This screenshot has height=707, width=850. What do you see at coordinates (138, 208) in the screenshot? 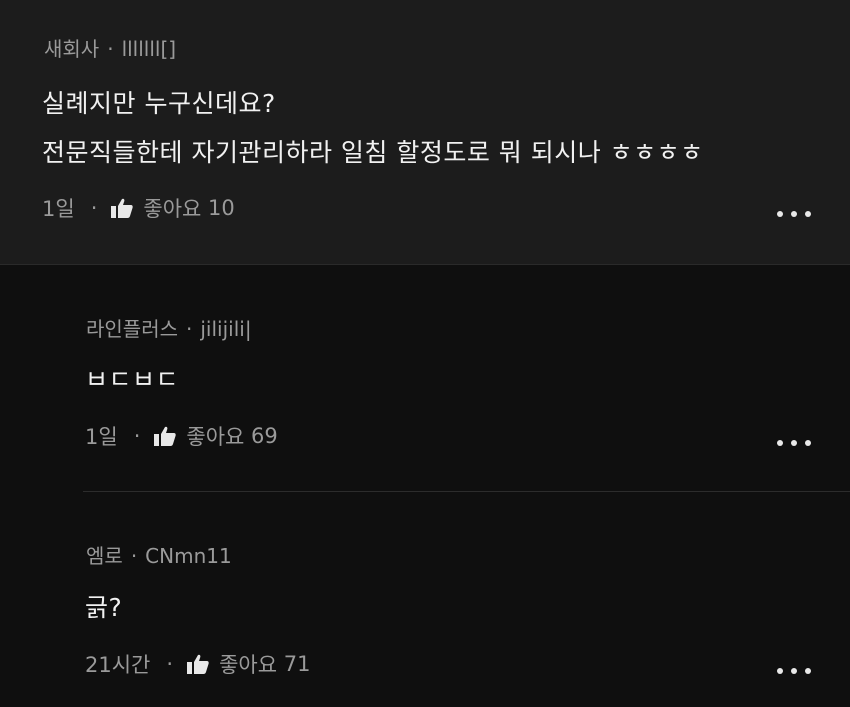
I see `comment-actions: 1일 · 좋아요 10` at bounding box center [138, 208].